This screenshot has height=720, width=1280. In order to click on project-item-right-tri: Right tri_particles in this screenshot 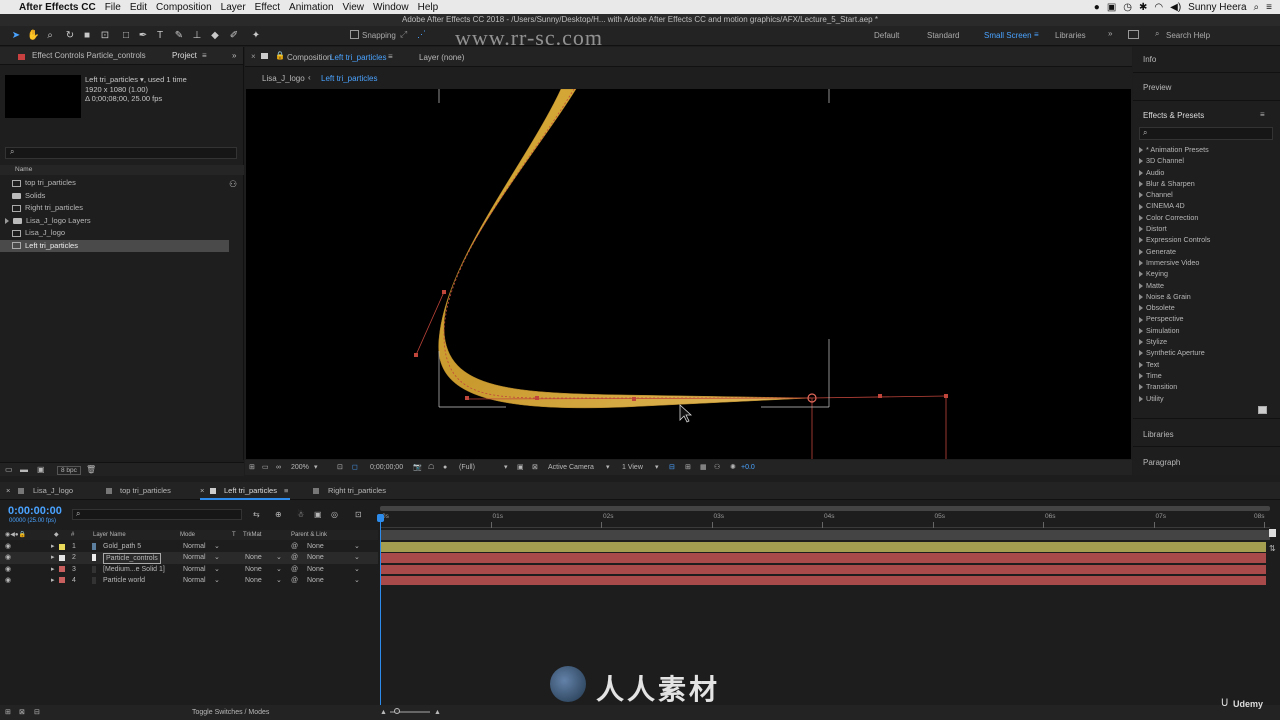, I will do `click(122, 208)`.